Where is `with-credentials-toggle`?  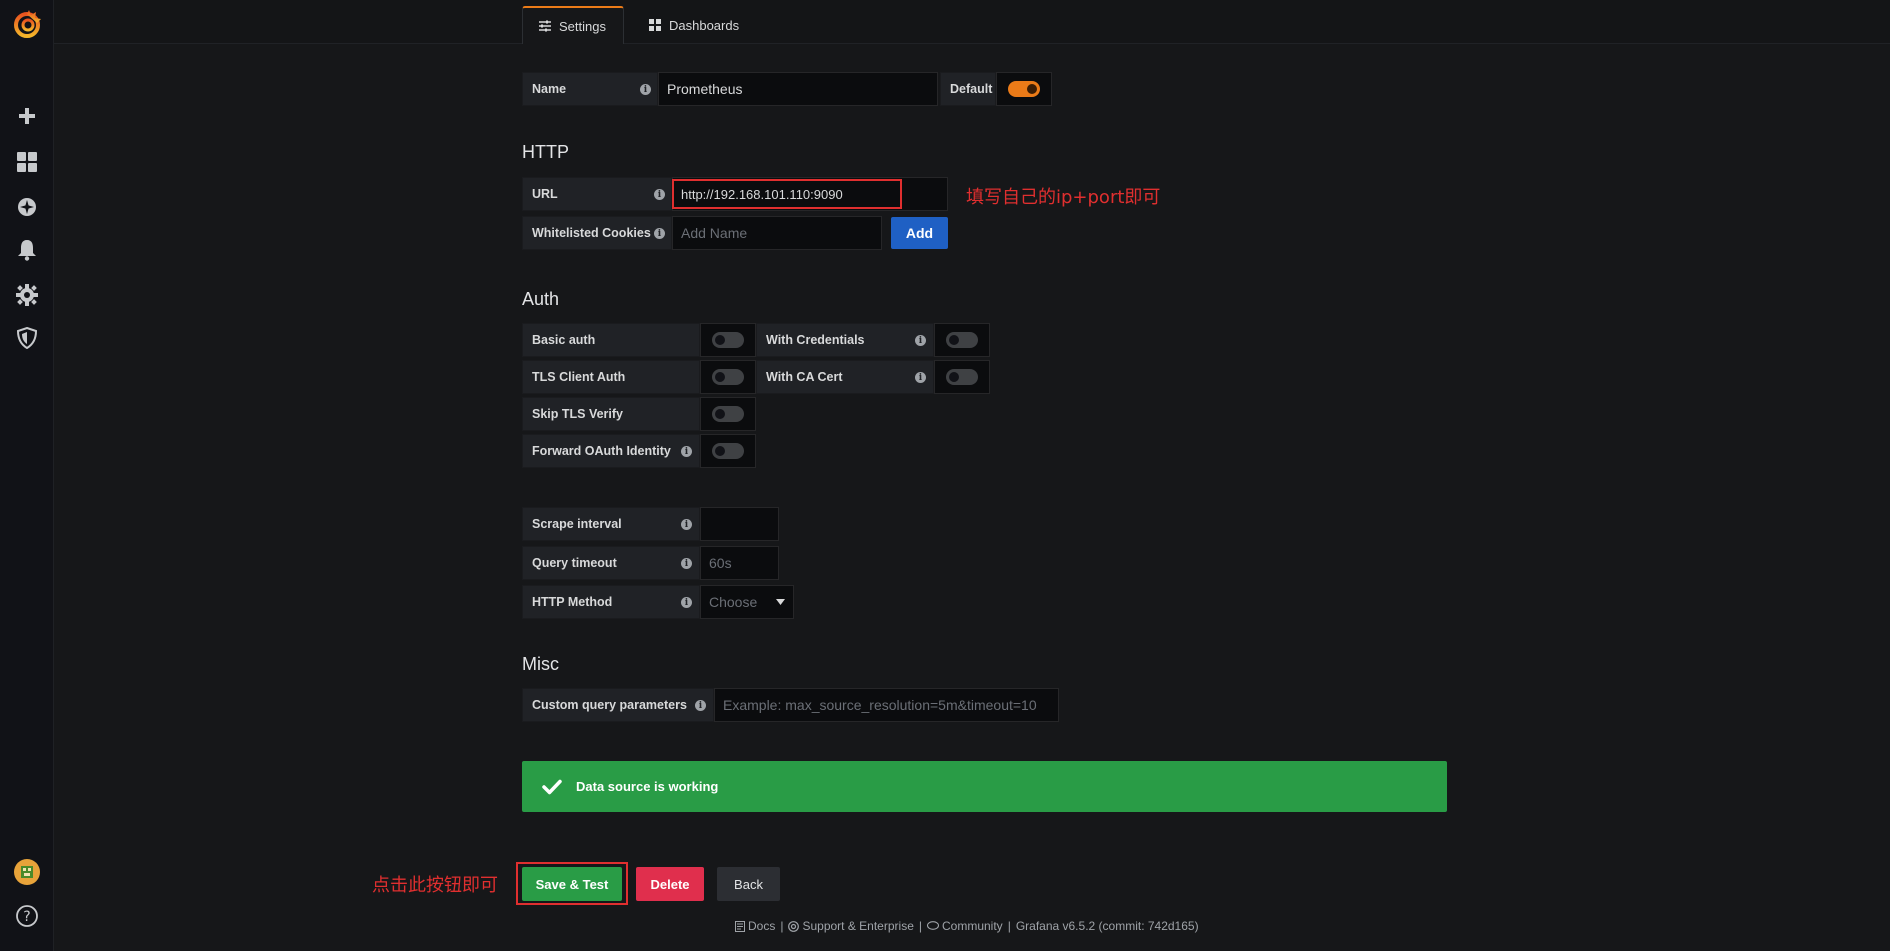 with-credentials-toggle is located at coordinates (962, 340).